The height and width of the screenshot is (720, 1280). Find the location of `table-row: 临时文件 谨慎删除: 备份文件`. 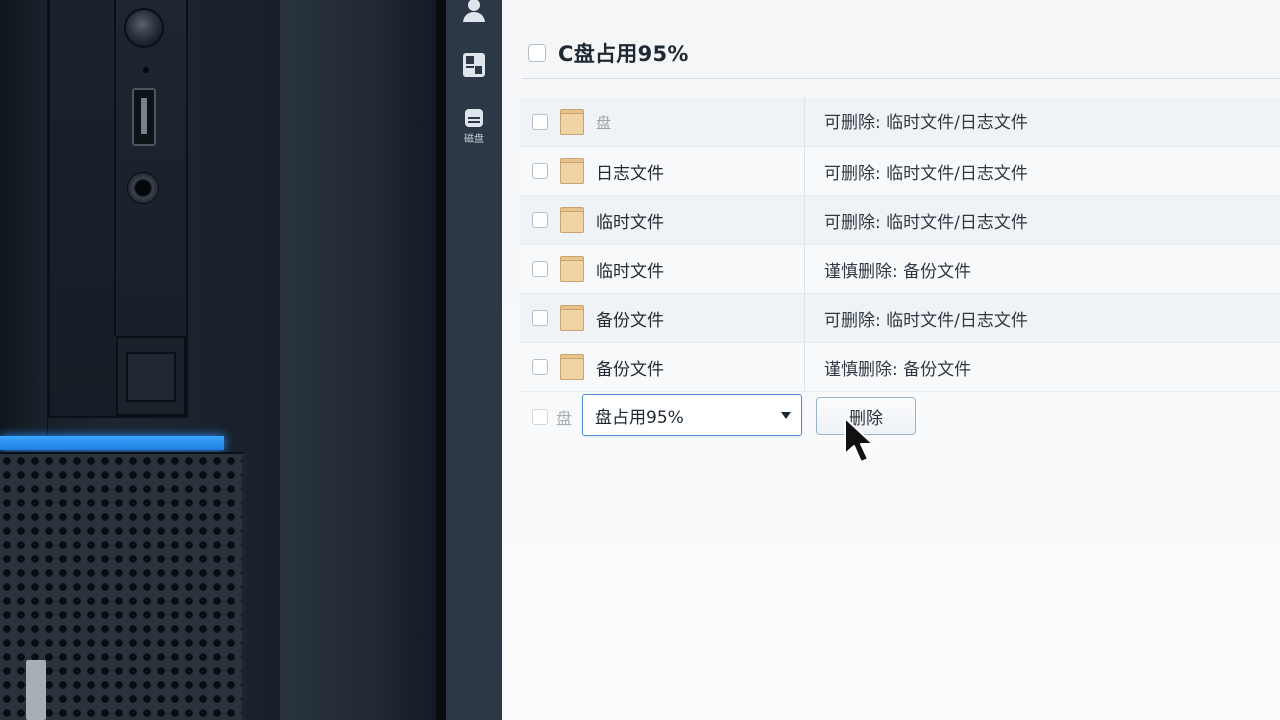

table-row: 临时文件 谨慎删除: 备份文件 is located at coordinates (900, 269).